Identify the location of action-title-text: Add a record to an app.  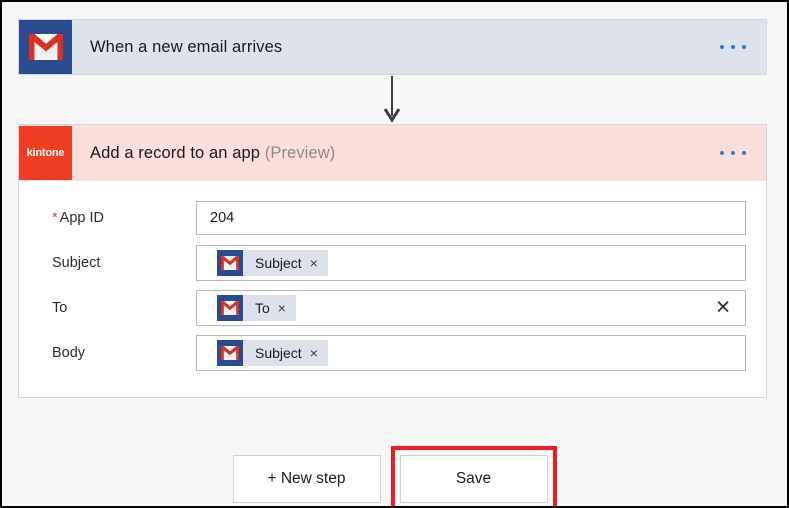
(175, 152).